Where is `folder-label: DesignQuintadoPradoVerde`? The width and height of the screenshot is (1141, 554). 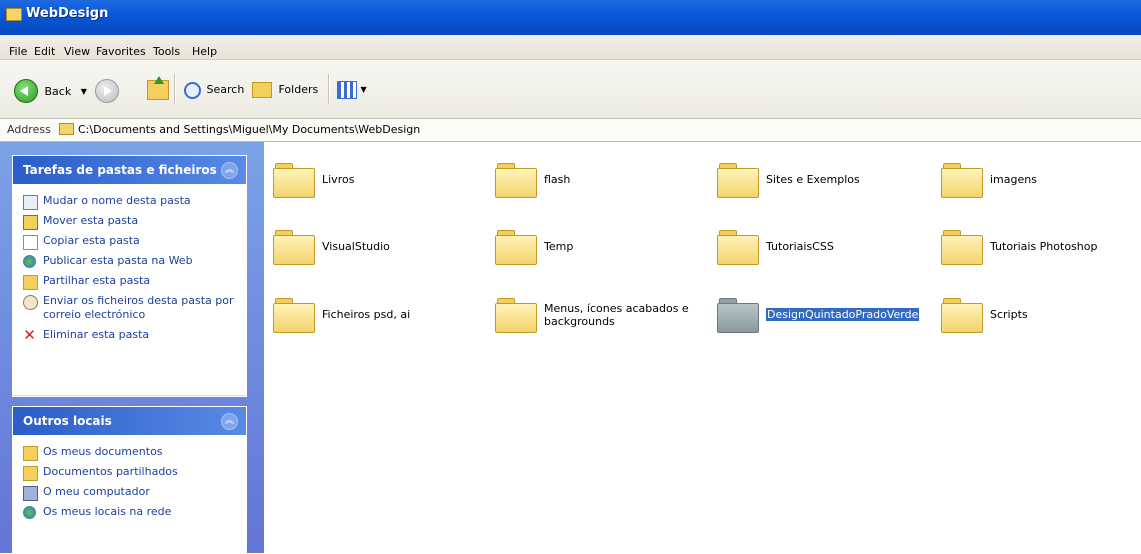
folder-label: DesignQuintadoPradoVerde is located at coordinates (843, 314).